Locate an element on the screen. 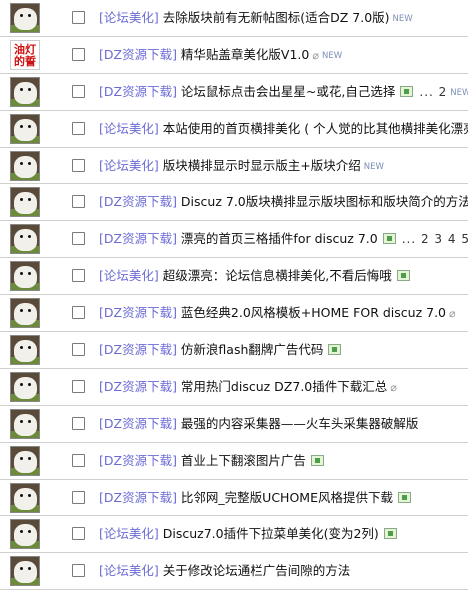 This screenshot has width=468, height=592. thread-title-link: Discuz7.0插件下拉菜单美化(变为2列) is located at coordinates (269, 533).